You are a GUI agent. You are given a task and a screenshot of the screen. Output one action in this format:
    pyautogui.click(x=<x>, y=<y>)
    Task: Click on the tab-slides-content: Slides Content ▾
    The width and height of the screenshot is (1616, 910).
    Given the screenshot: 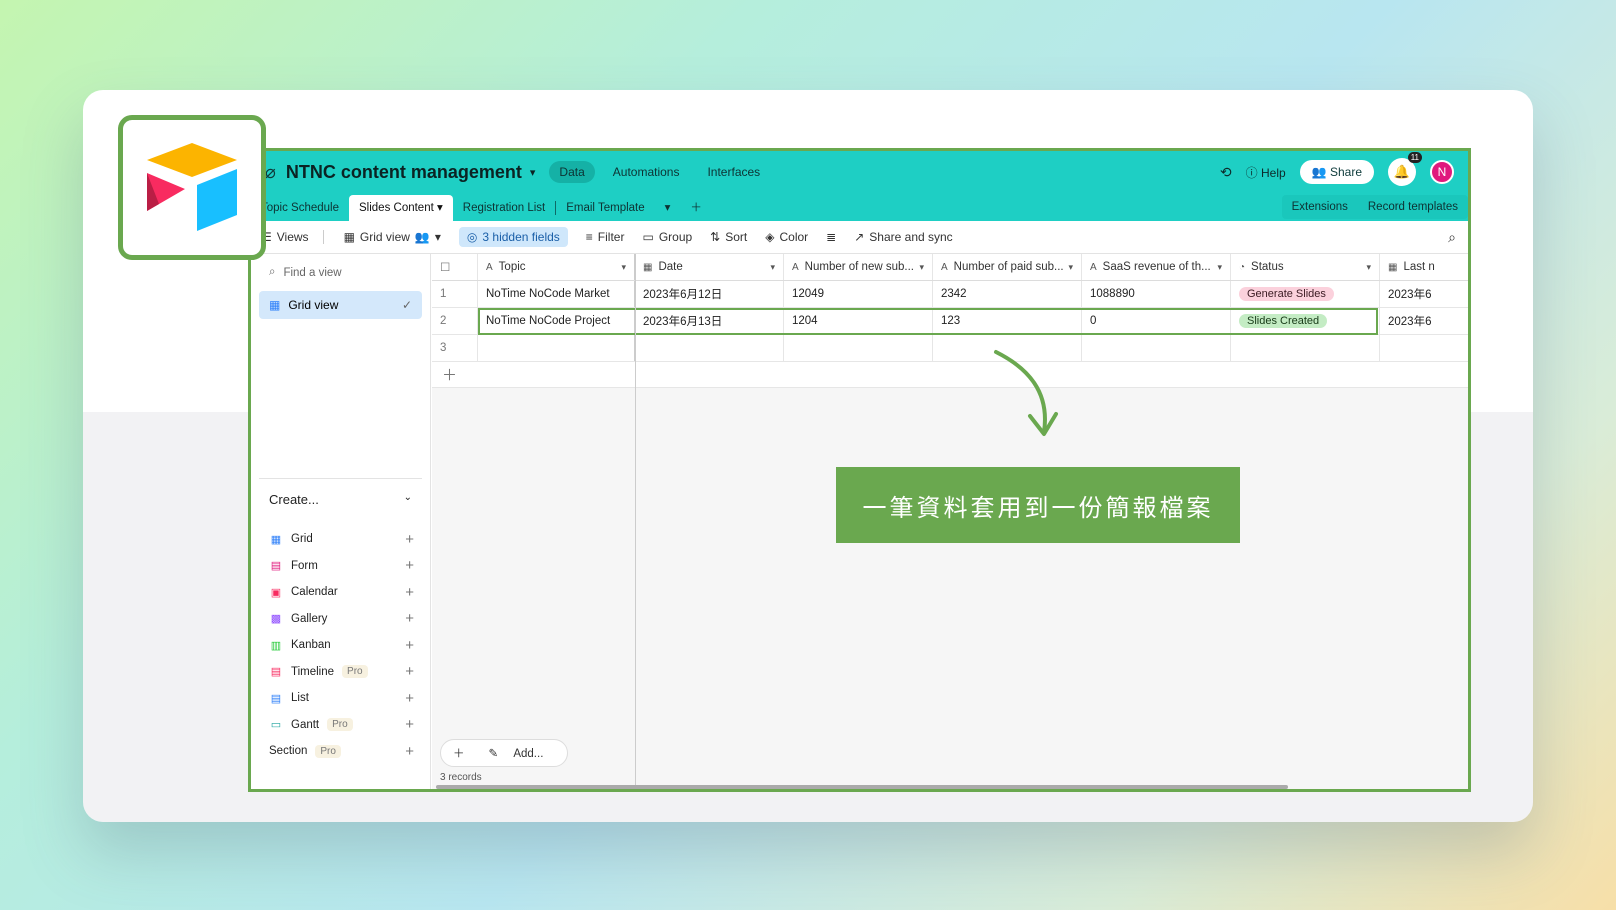 What is the action you would take?
    pyautogui.click(x=401, y=208)
    